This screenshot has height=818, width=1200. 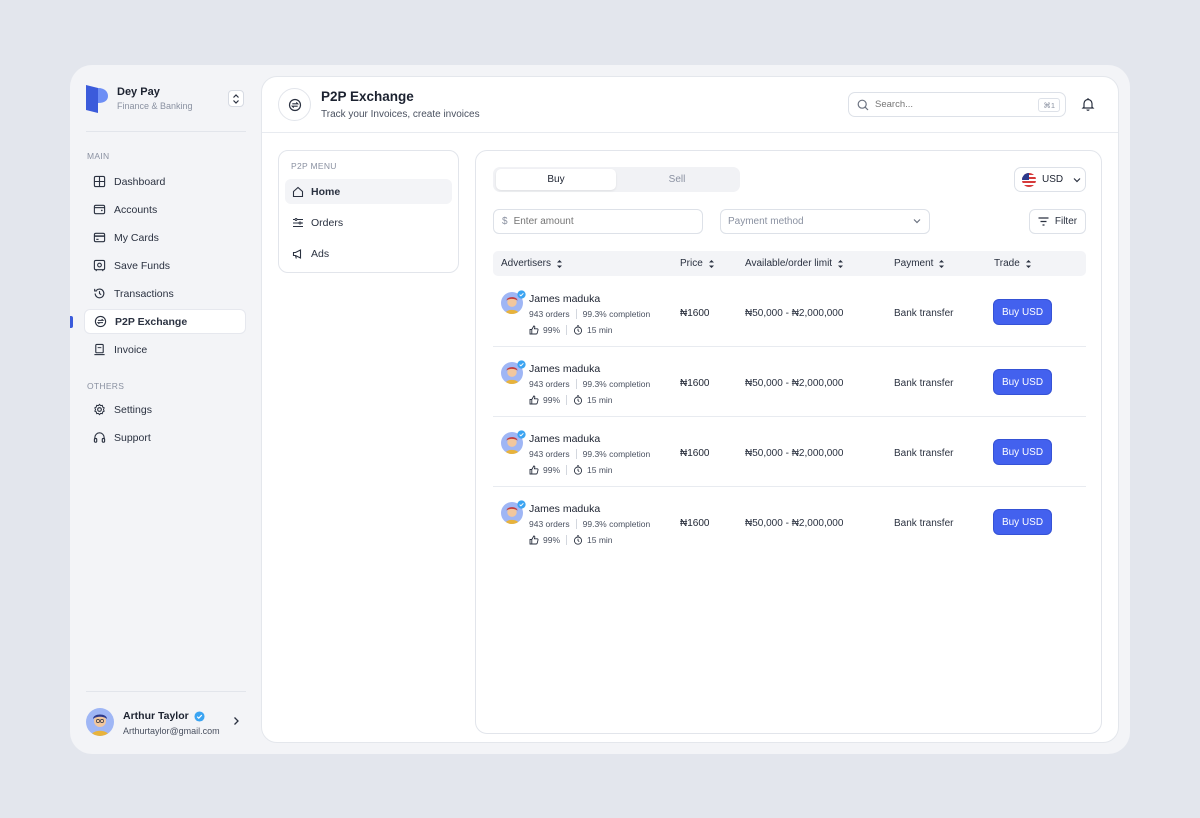 What do you see at coordinates (1077, 179) in the screenshot?
I see `chevron-down-icon` at bounding box center [1077, 179].